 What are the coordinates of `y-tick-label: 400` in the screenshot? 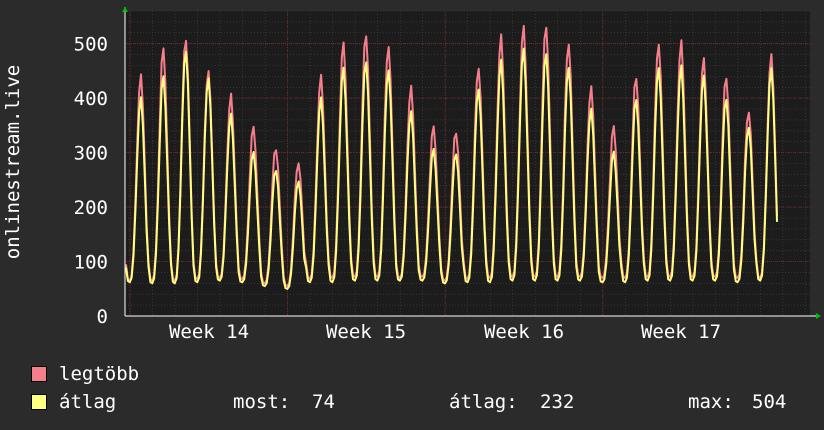 It's located at (91, 99).